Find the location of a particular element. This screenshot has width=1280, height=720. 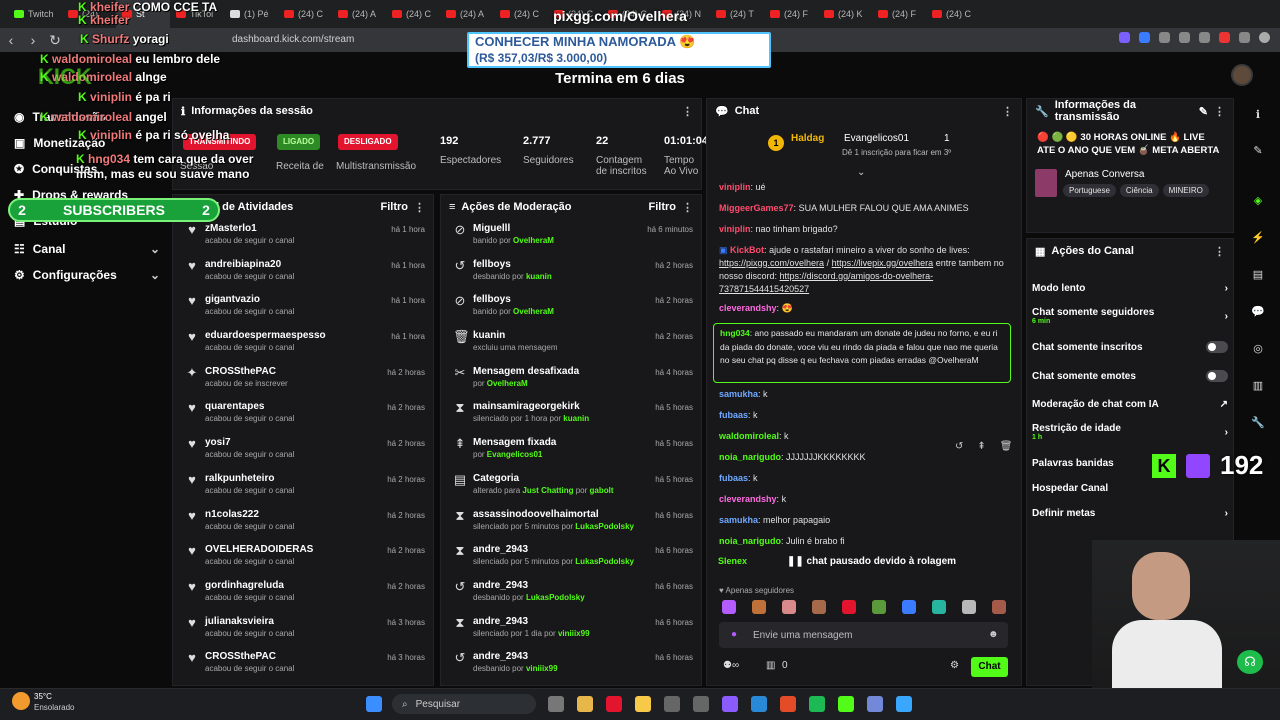

chat-input: Envie uma mensagem is located at coordinates (863, 635).